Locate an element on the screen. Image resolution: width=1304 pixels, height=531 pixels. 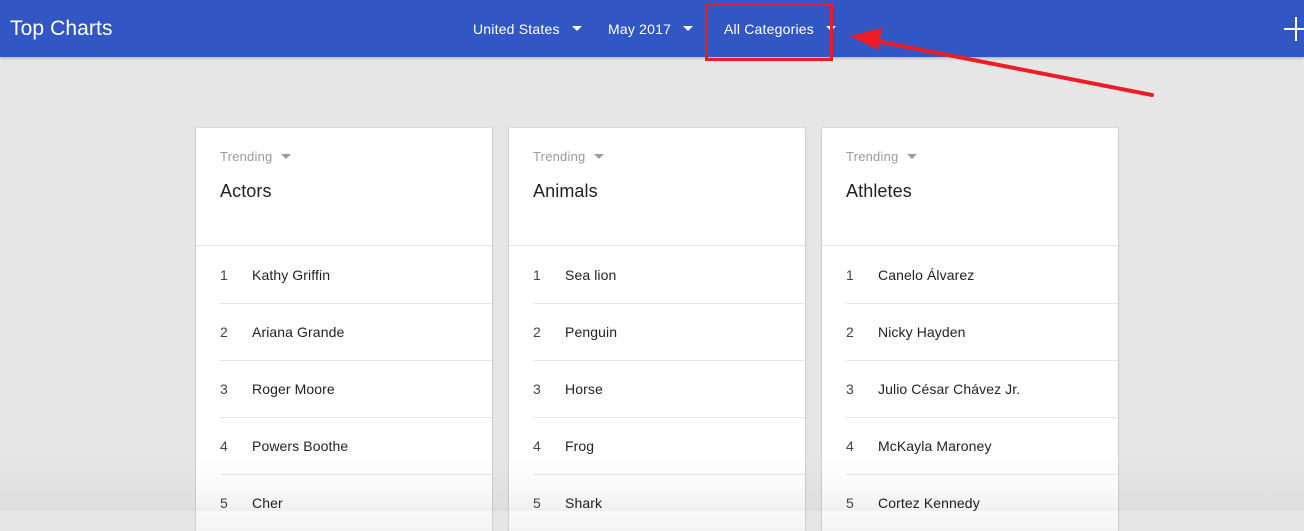
entry-name: Canelo Álvarez is located at coordinates (926, 274).